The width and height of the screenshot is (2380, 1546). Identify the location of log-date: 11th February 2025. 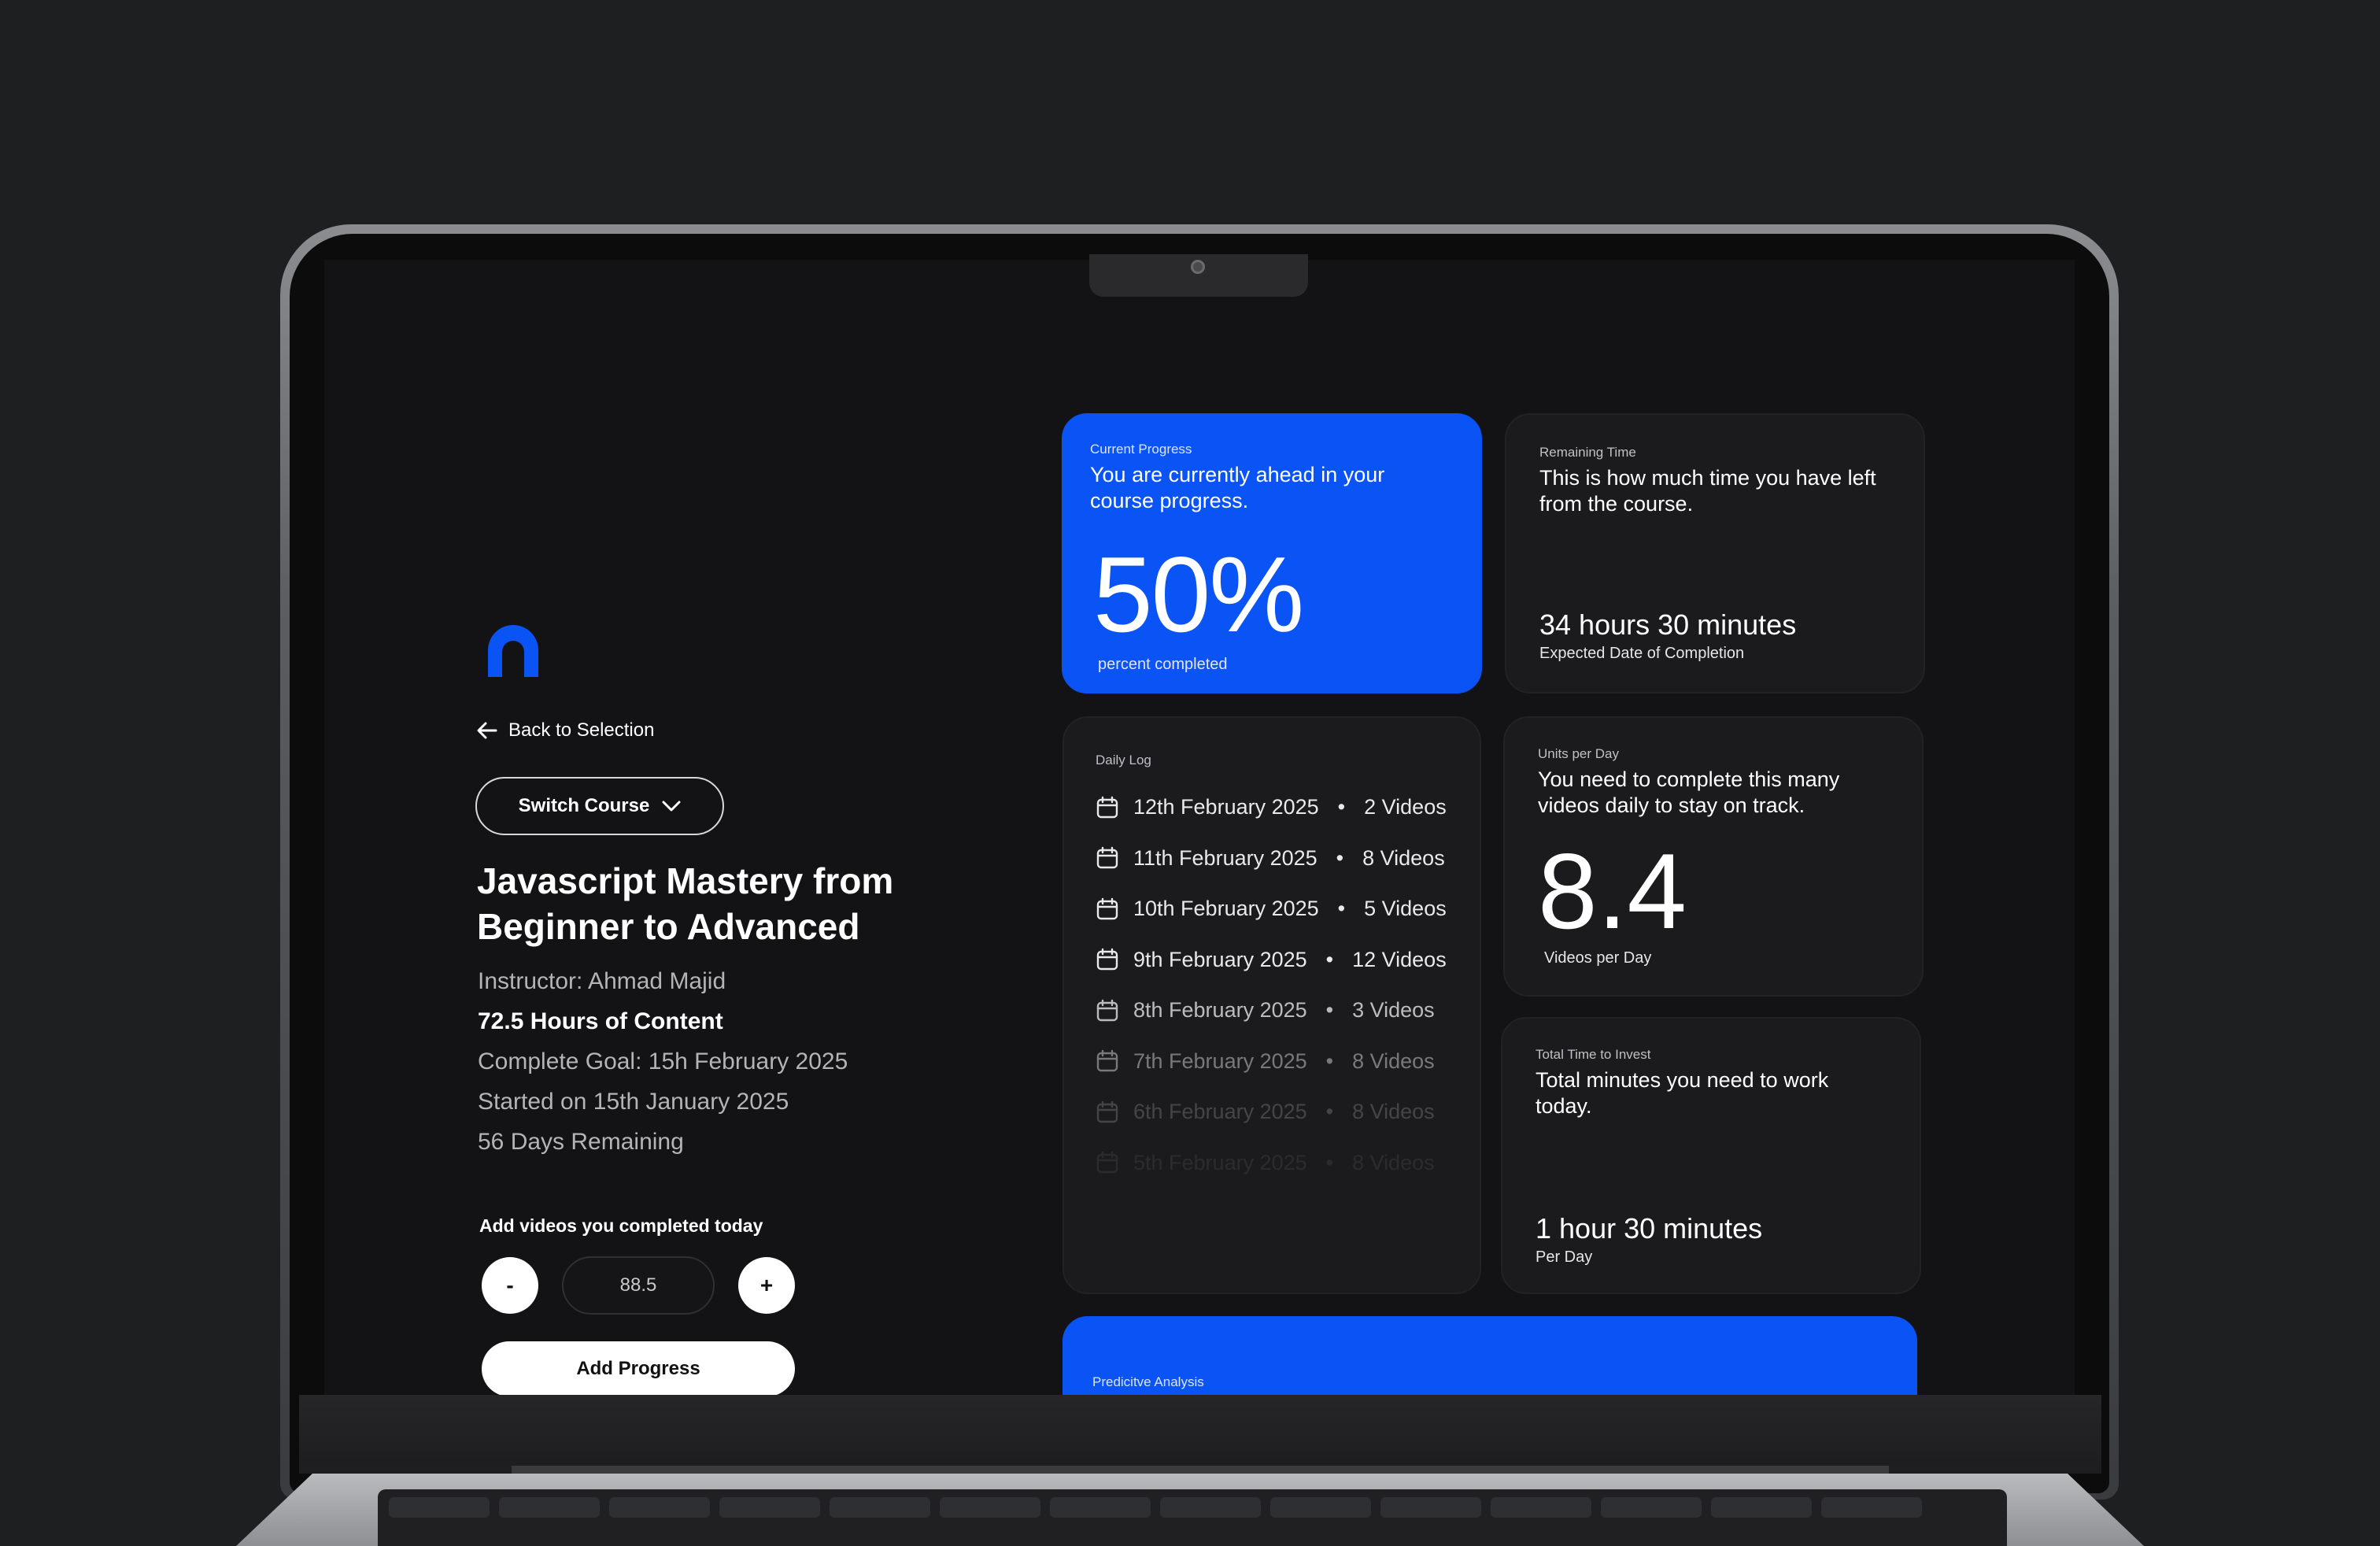
(1225, 857).